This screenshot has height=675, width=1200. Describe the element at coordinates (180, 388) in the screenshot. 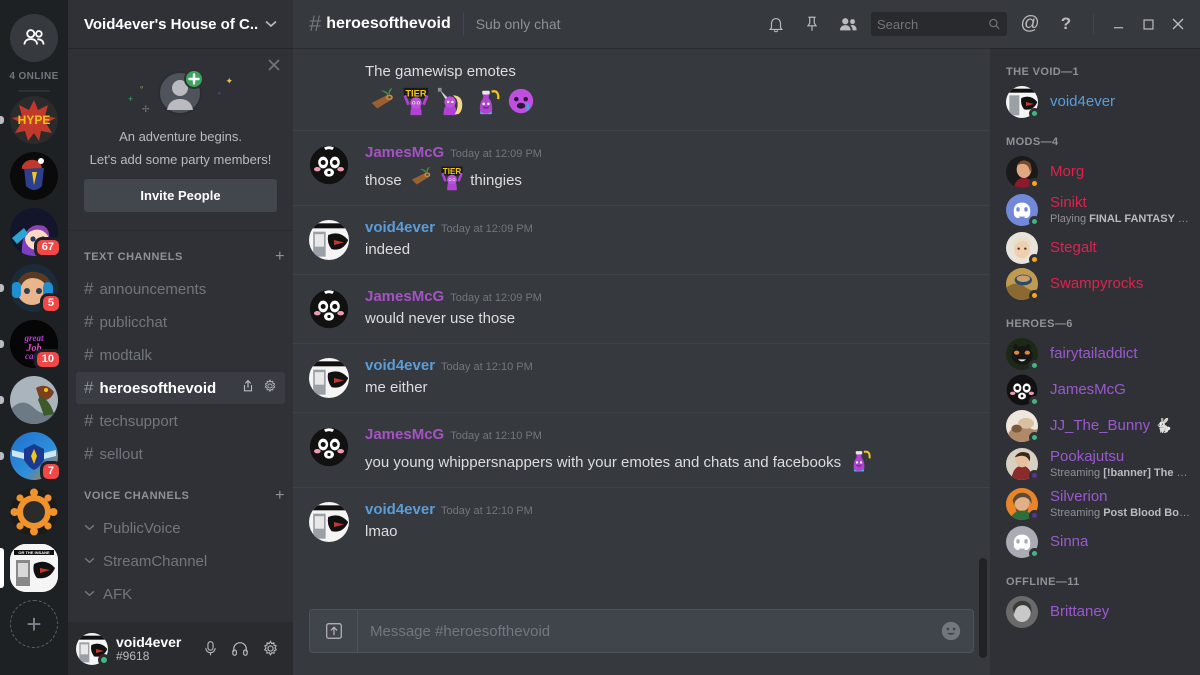

I see `channel-item-heroesofthevoid: # heroesofthevoid` at that location.